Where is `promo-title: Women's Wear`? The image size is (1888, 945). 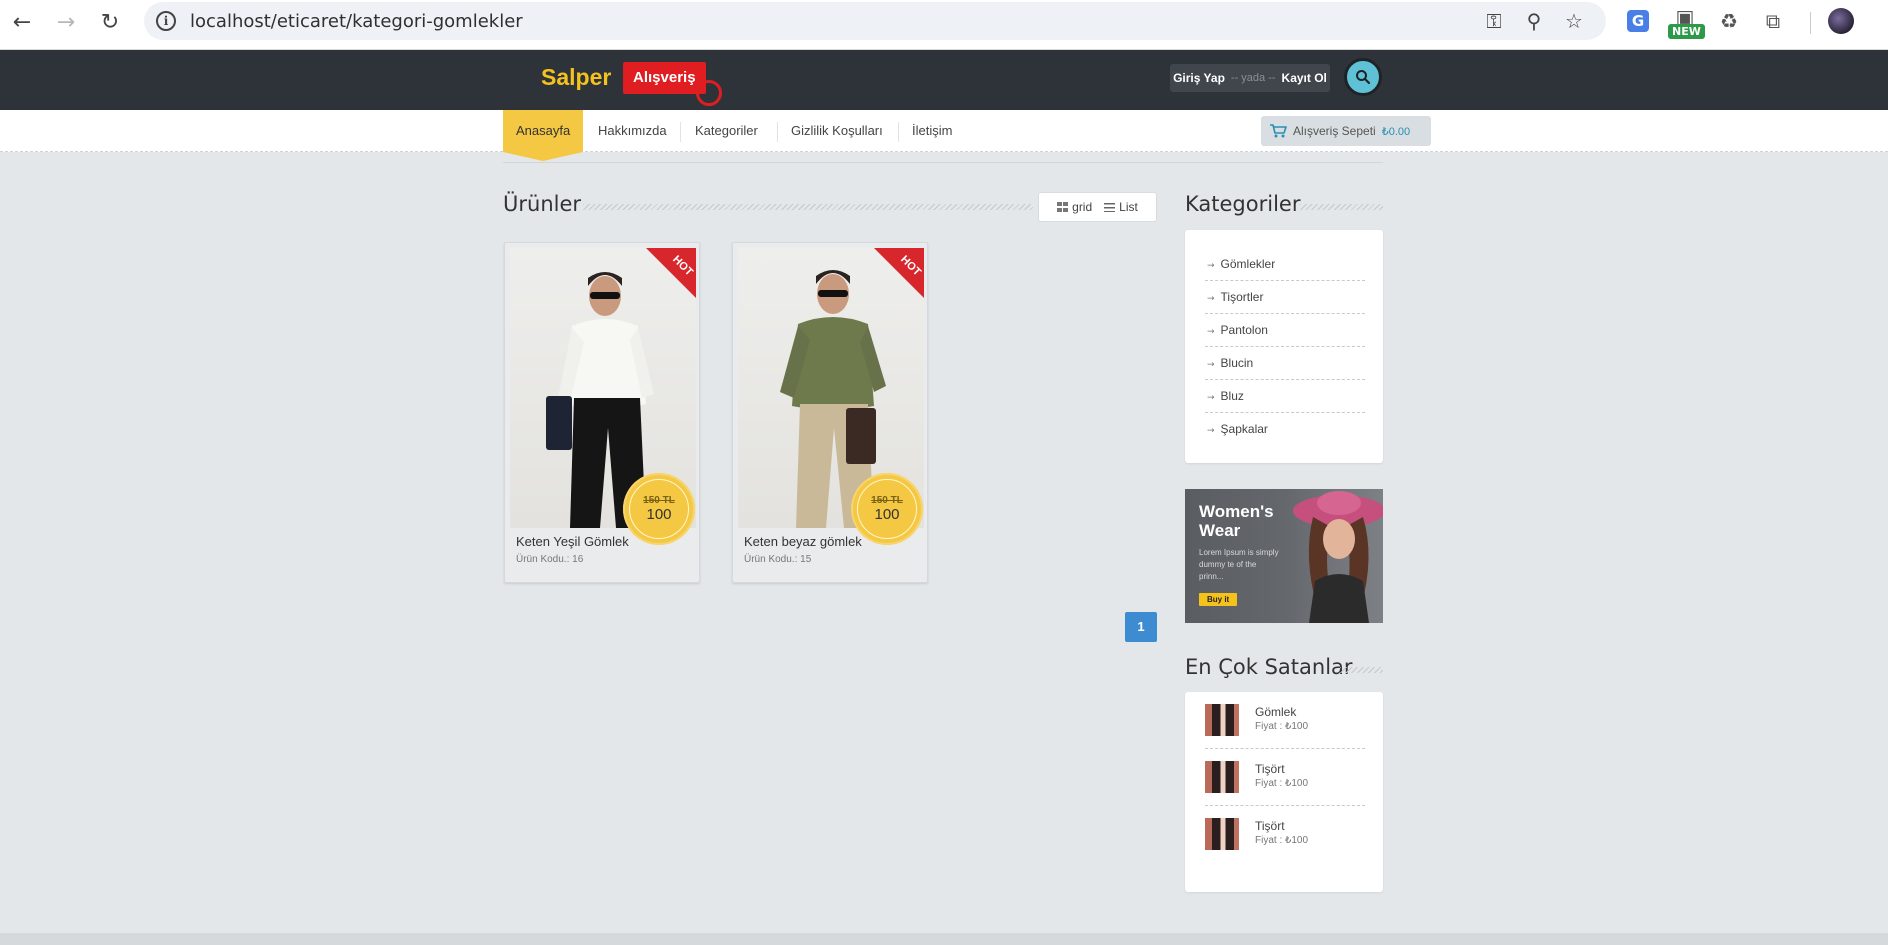 promo-title: Women's Wear is located at coordinates (1236, 521).